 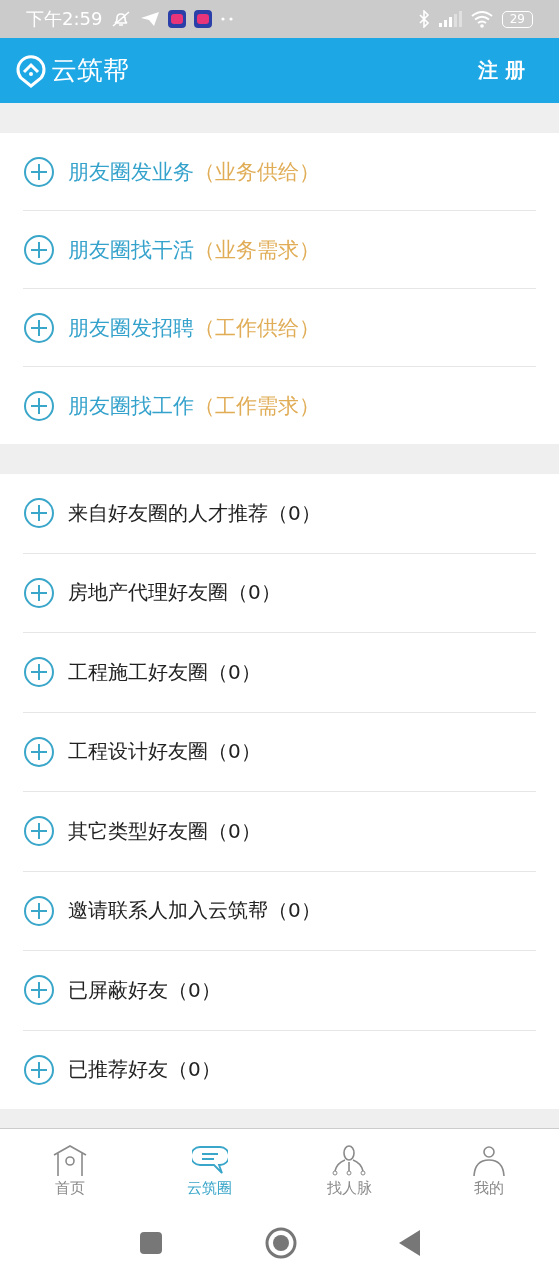 What do you see at coordinates (90, 70) in the screenshot?
I see `app-logo: 云筑帮` at bounding box center [90, 70].